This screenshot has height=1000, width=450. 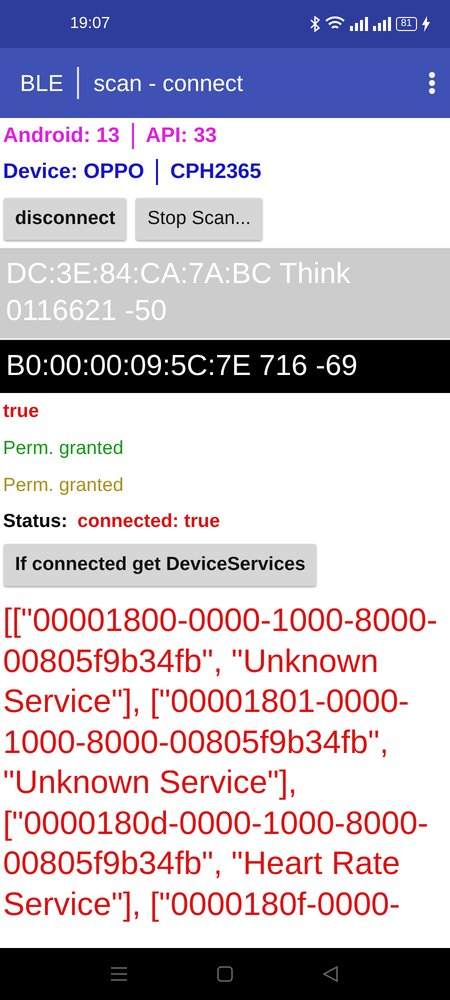 I want to click on status-value: connected: true, so click(x=148, y=522).